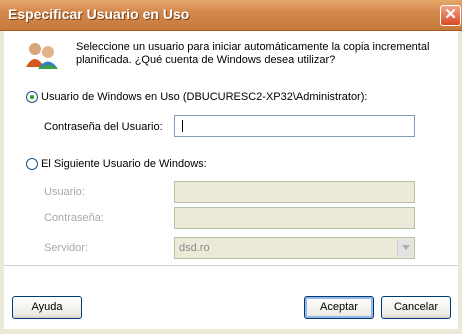 This screenshot has height=334, width=462. I want to click on user-field, so click(294, 192).